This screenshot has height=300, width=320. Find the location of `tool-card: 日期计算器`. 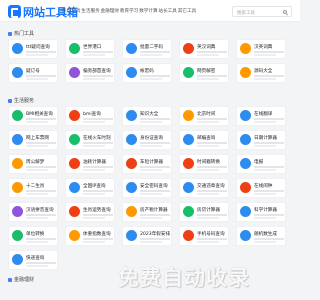

tool-card: 日期计算器 is located at coordinates (261, 140).